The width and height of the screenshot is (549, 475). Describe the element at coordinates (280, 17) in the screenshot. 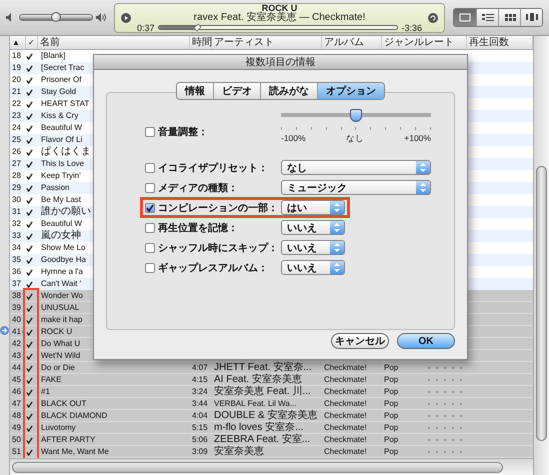

I see `song-artist-album: ravex Feat. 安室奈美恵 — Checkmate!` at that location.